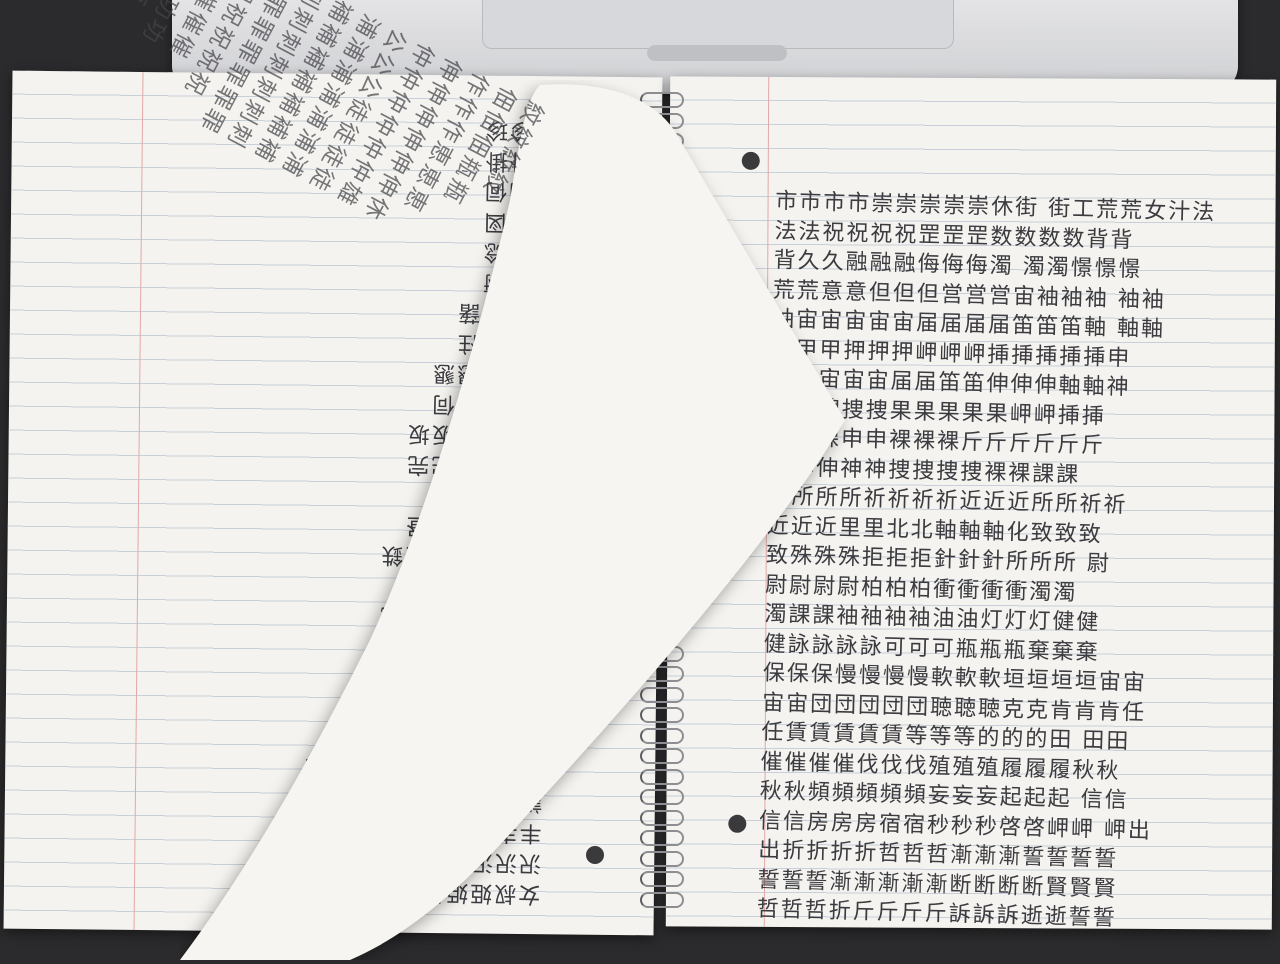  What do you see at coordinates (717, 53) in the screenshot?
I see `laptop-hinge` at bounding box center [717, 53].